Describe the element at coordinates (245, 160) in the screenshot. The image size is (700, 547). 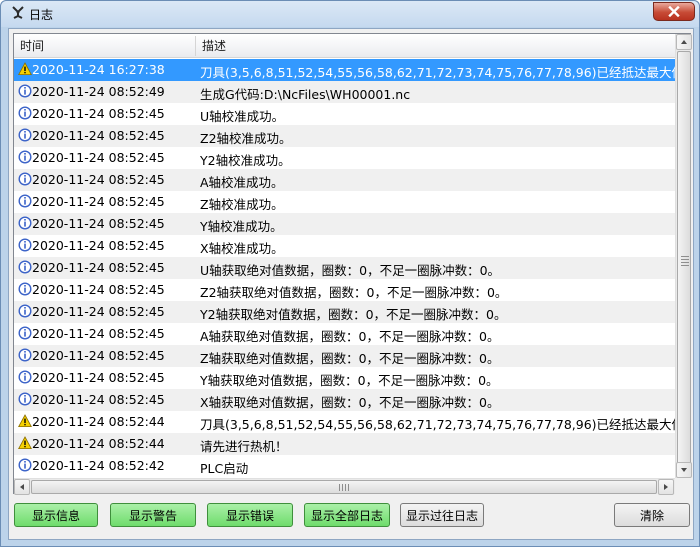
I see `log-description: Y2轴校准成功。` at that location.